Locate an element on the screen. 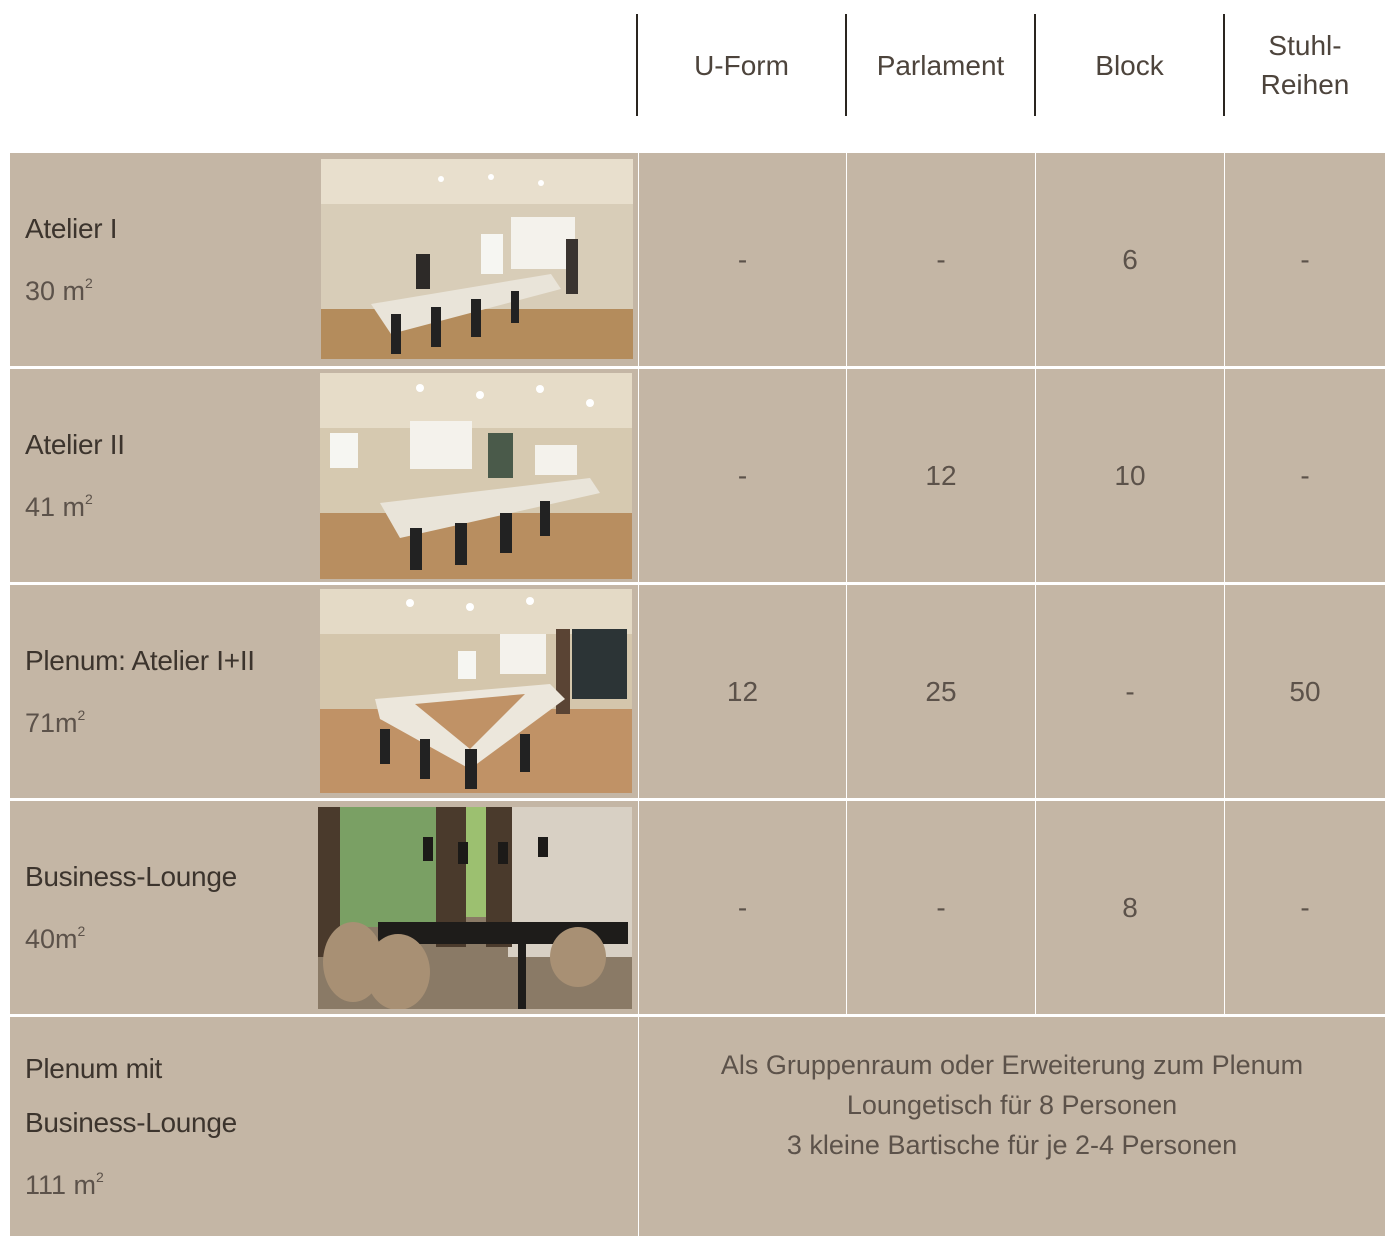 Image resolution: width=1385 pixels, height=1236 pixels. room-size: 30 m2 is located at coordinates (59, 290).